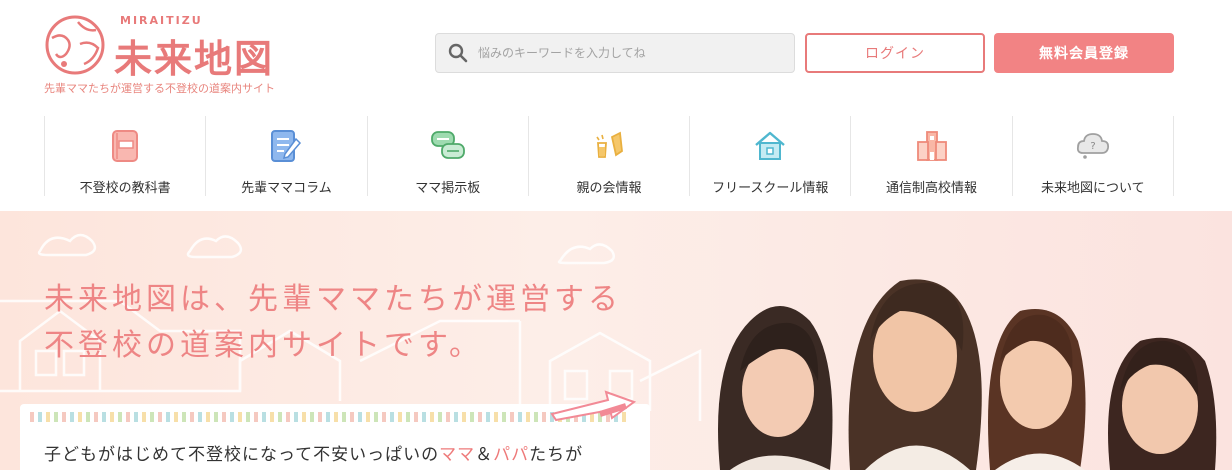 This screenshot has height=470, width=1232. I want to click on nav-item-about: ? 未来地図について, so click(1093, 156).